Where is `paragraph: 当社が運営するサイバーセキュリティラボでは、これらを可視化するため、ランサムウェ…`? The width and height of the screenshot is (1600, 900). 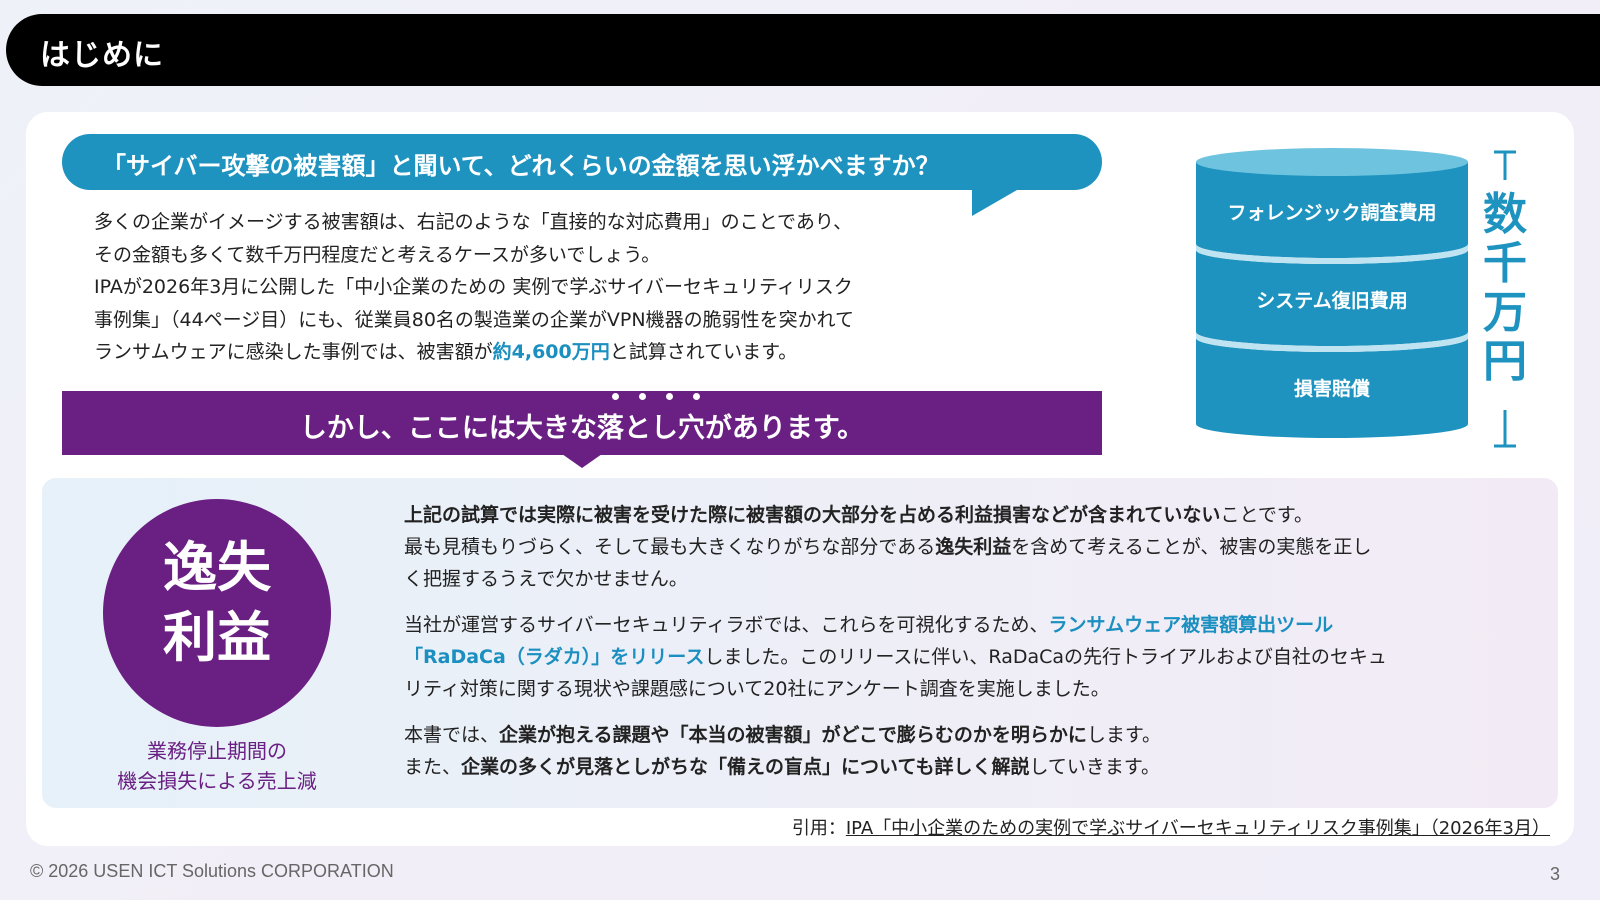 paragraph: 当社が運営するサイバーセキュリティラボでは、これらを可視化するため、ランサムウェ… is located at coordinates (974, 657).